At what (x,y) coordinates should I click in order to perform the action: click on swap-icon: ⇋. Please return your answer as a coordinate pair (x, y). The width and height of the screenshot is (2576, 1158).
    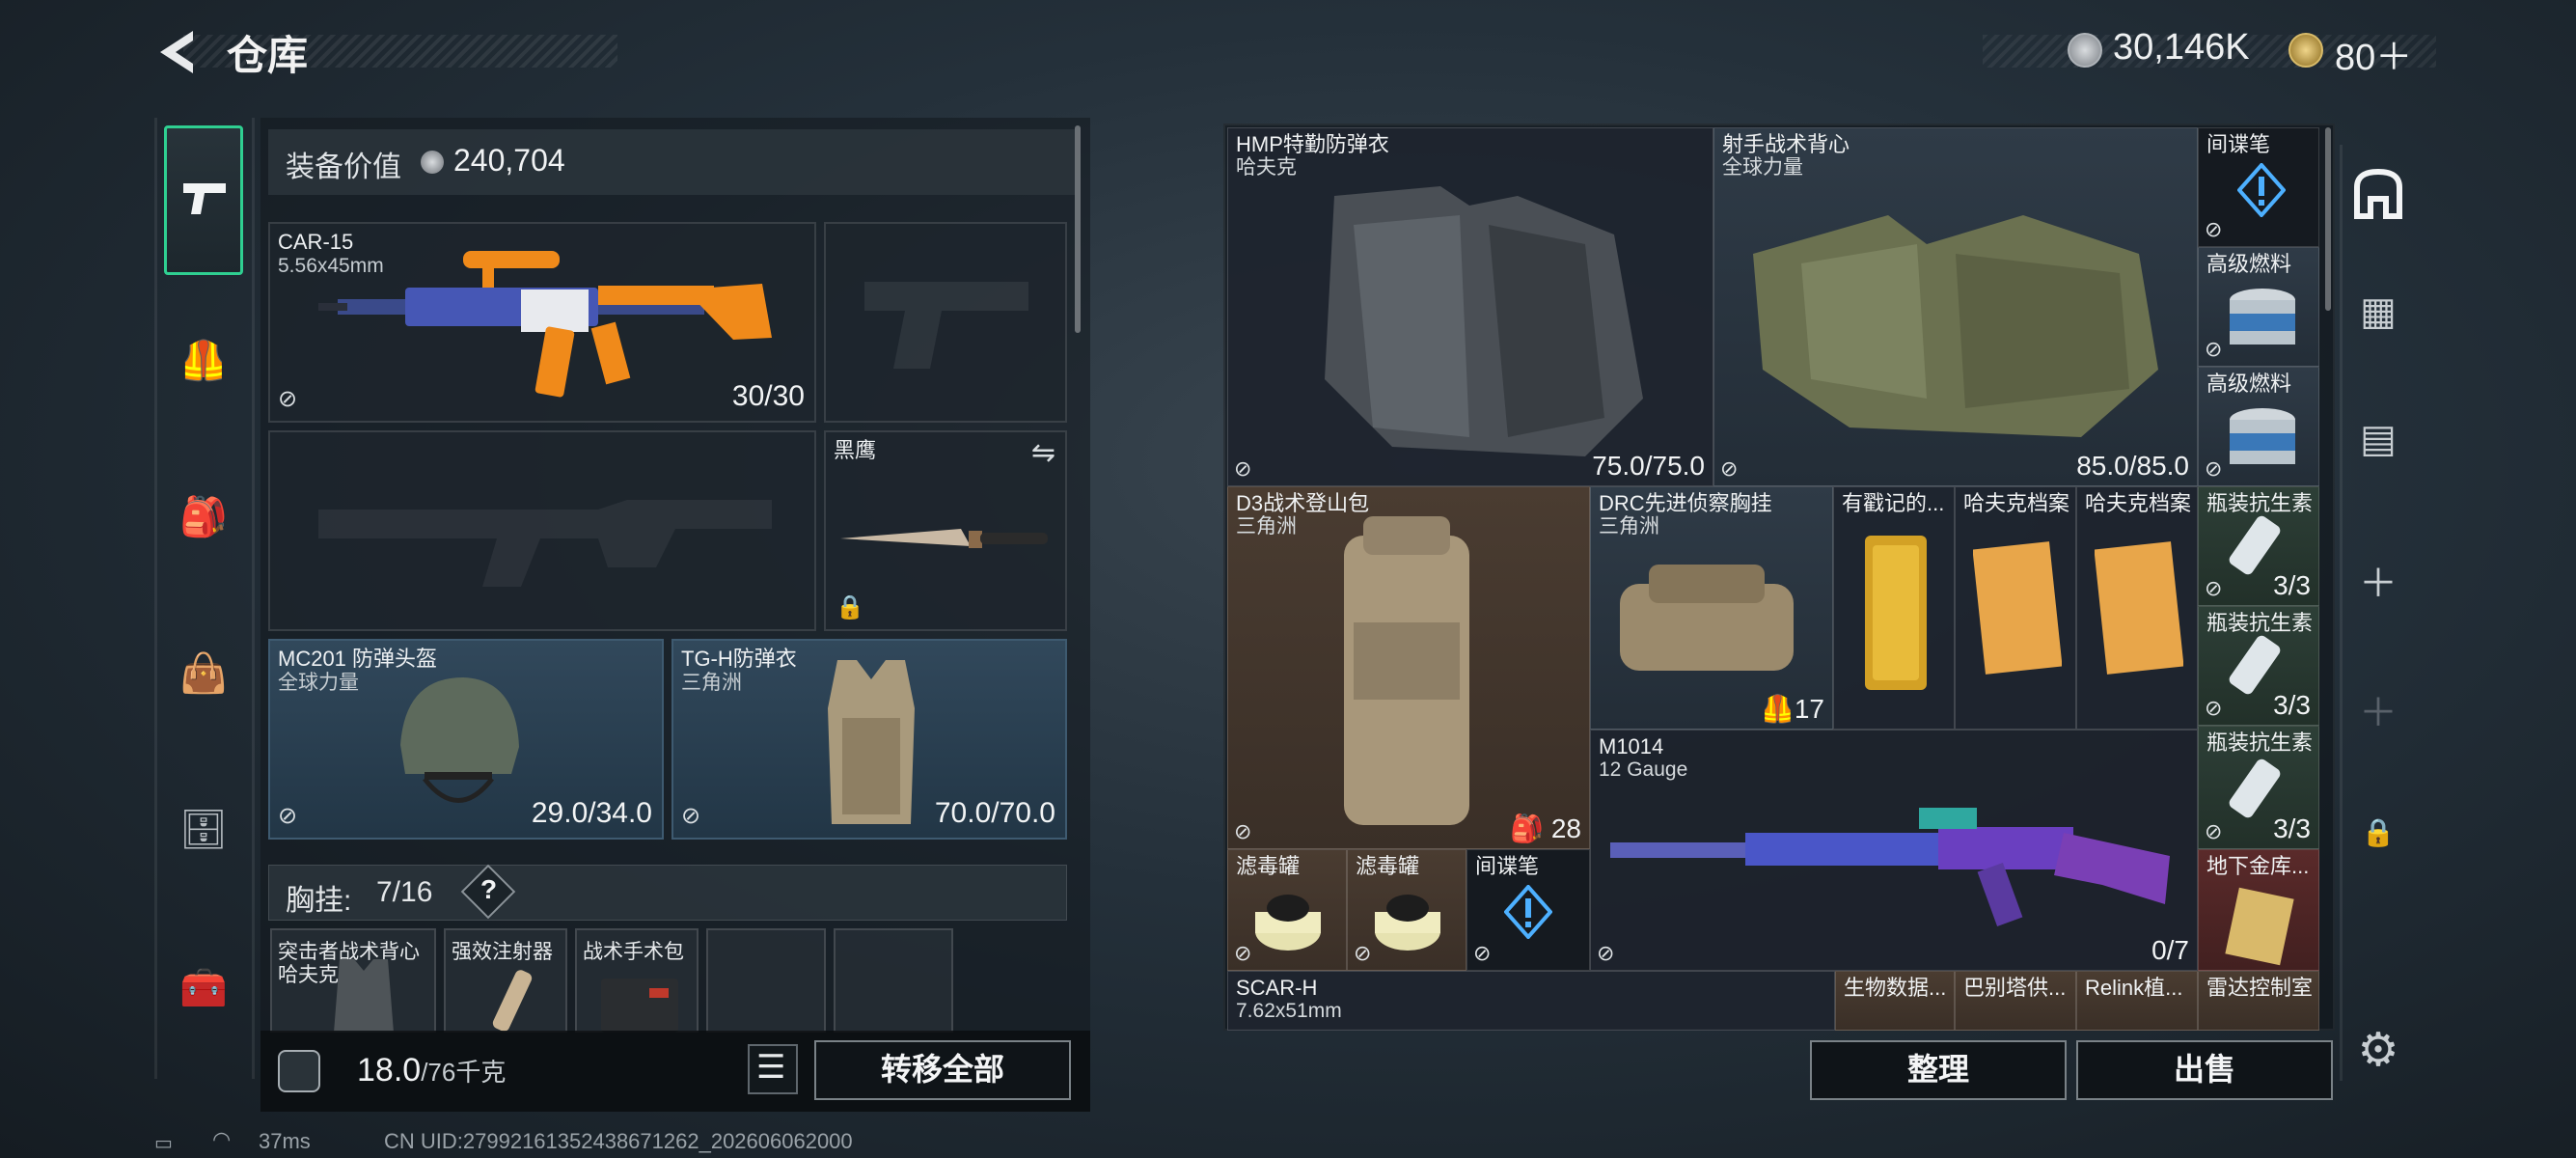
    Looking at the image, I should click on (1043, 453).